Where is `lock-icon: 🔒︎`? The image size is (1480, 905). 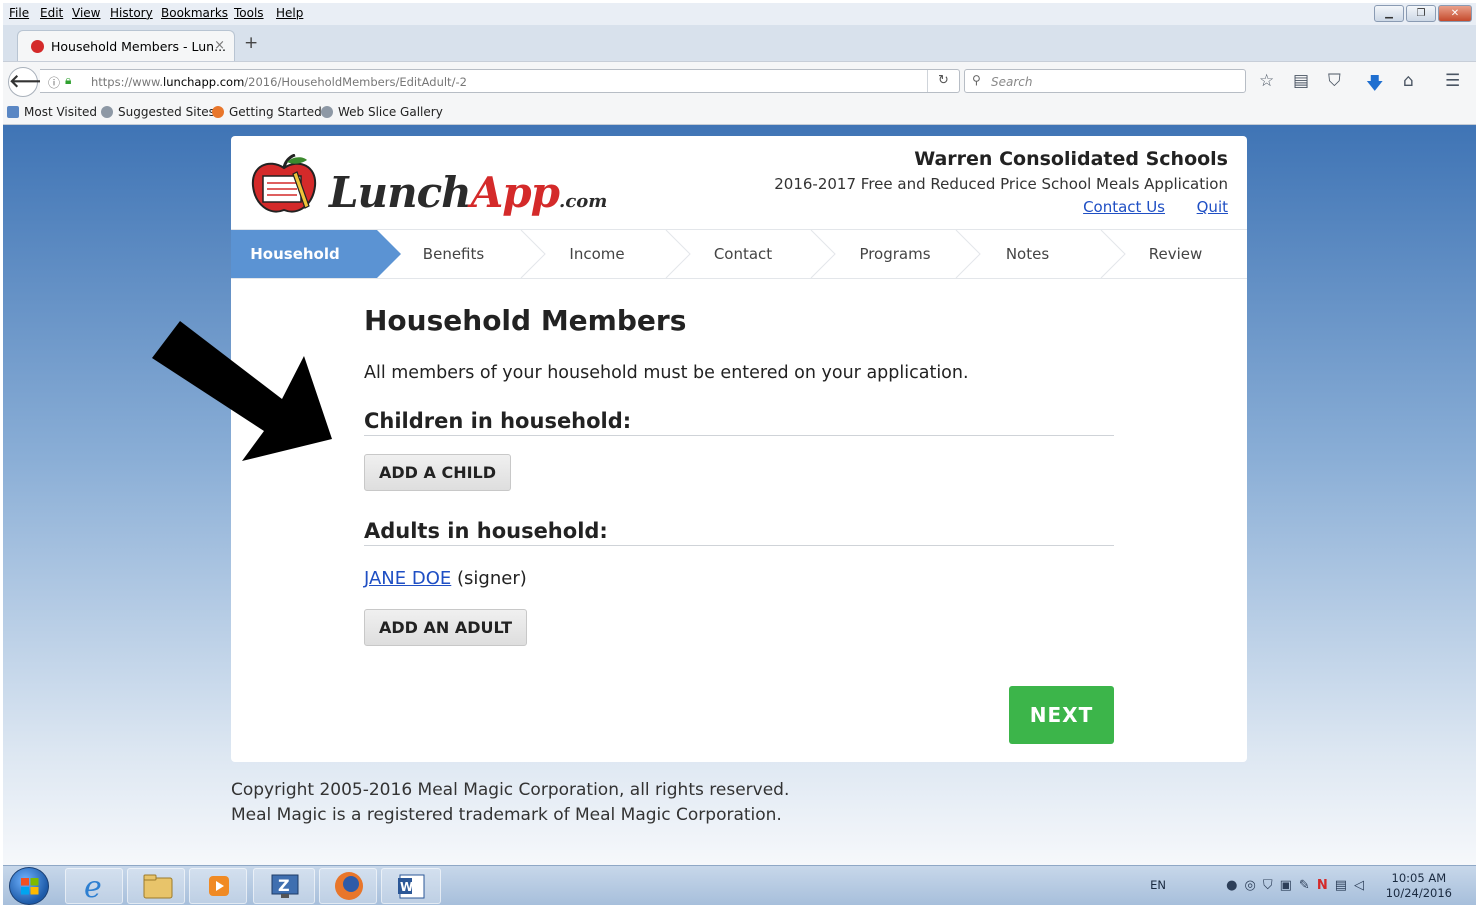
lock-icon: 🔒︎ is located at coordinates (68, 80).